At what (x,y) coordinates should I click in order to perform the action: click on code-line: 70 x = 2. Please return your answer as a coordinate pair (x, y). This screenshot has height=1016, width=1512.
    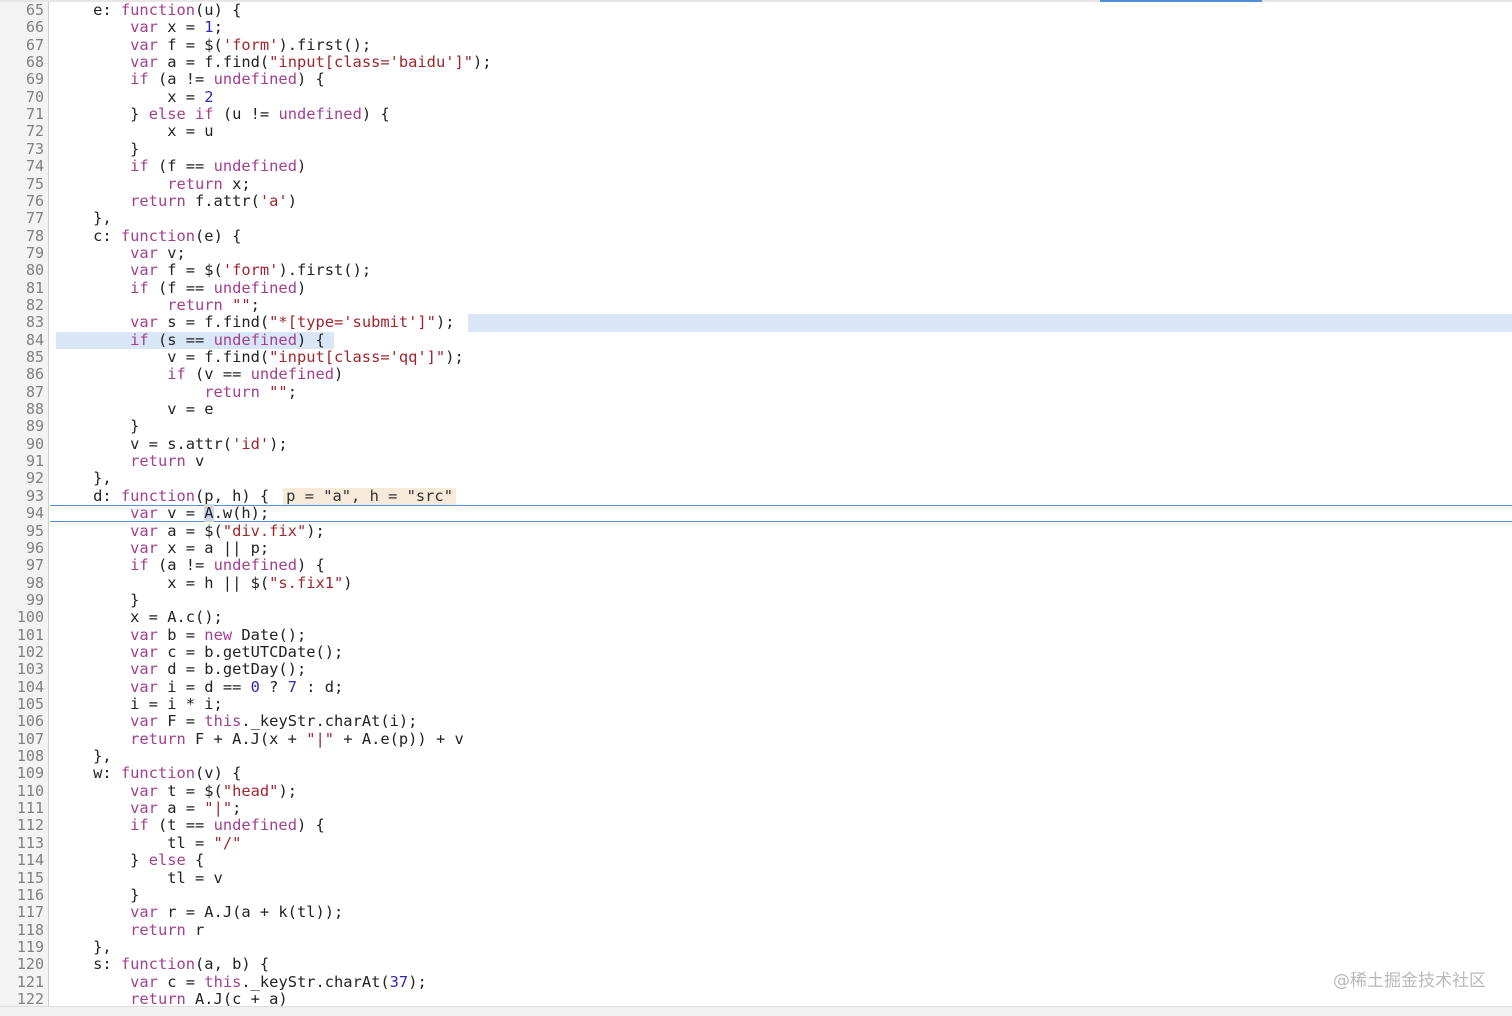
    Looking at the image, I should click on (756, 97).